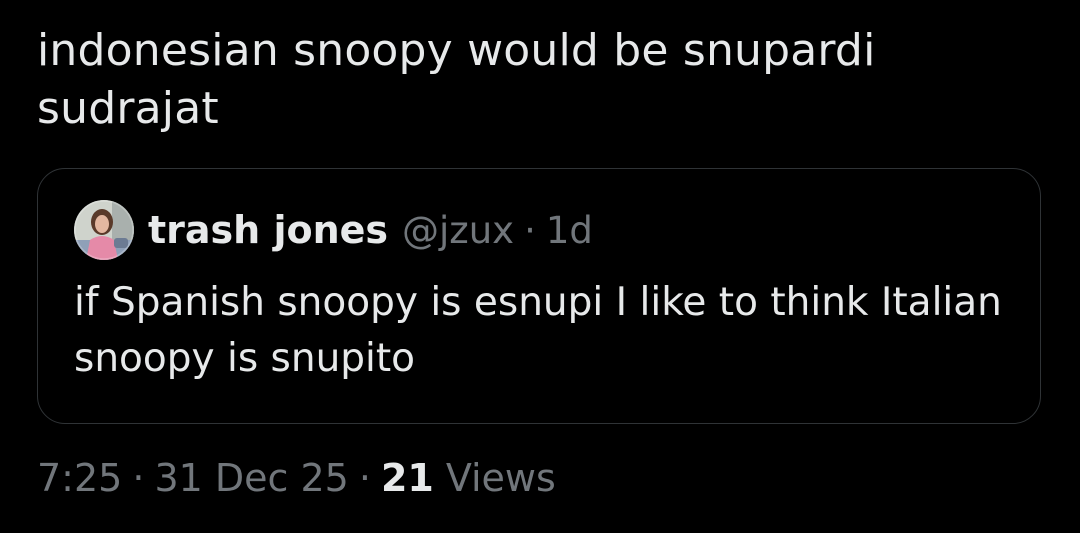 This screenshot has width=1080, height=533. I want to click on avatar, so click(104, 230).